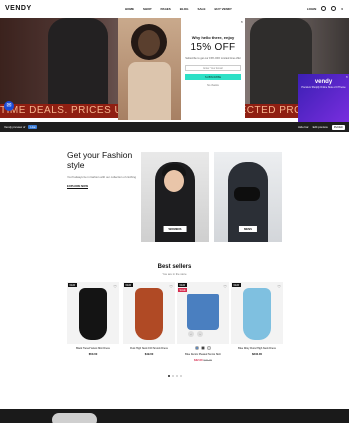  What do you see at coordinates (175, 229) in the screenshot?
I see `womens-button: WOMENS` at bounding box center [175, 229].